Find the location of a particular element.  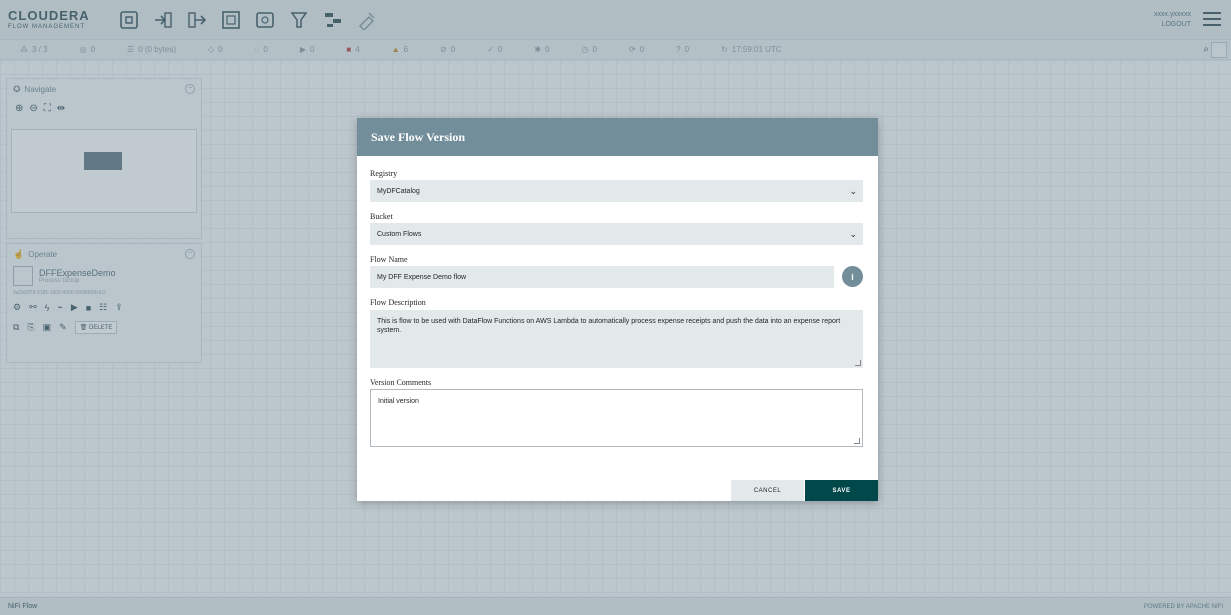

info-icon: i is located at coordinates (852, 276).